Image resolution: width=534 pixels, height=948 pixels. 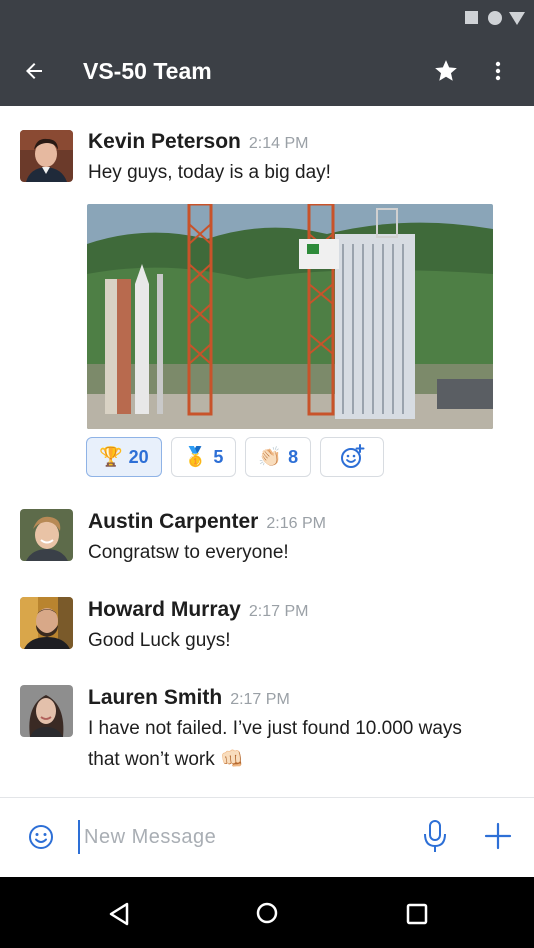 I want to click on more-vertical-icon, so click(x=498, y=71).